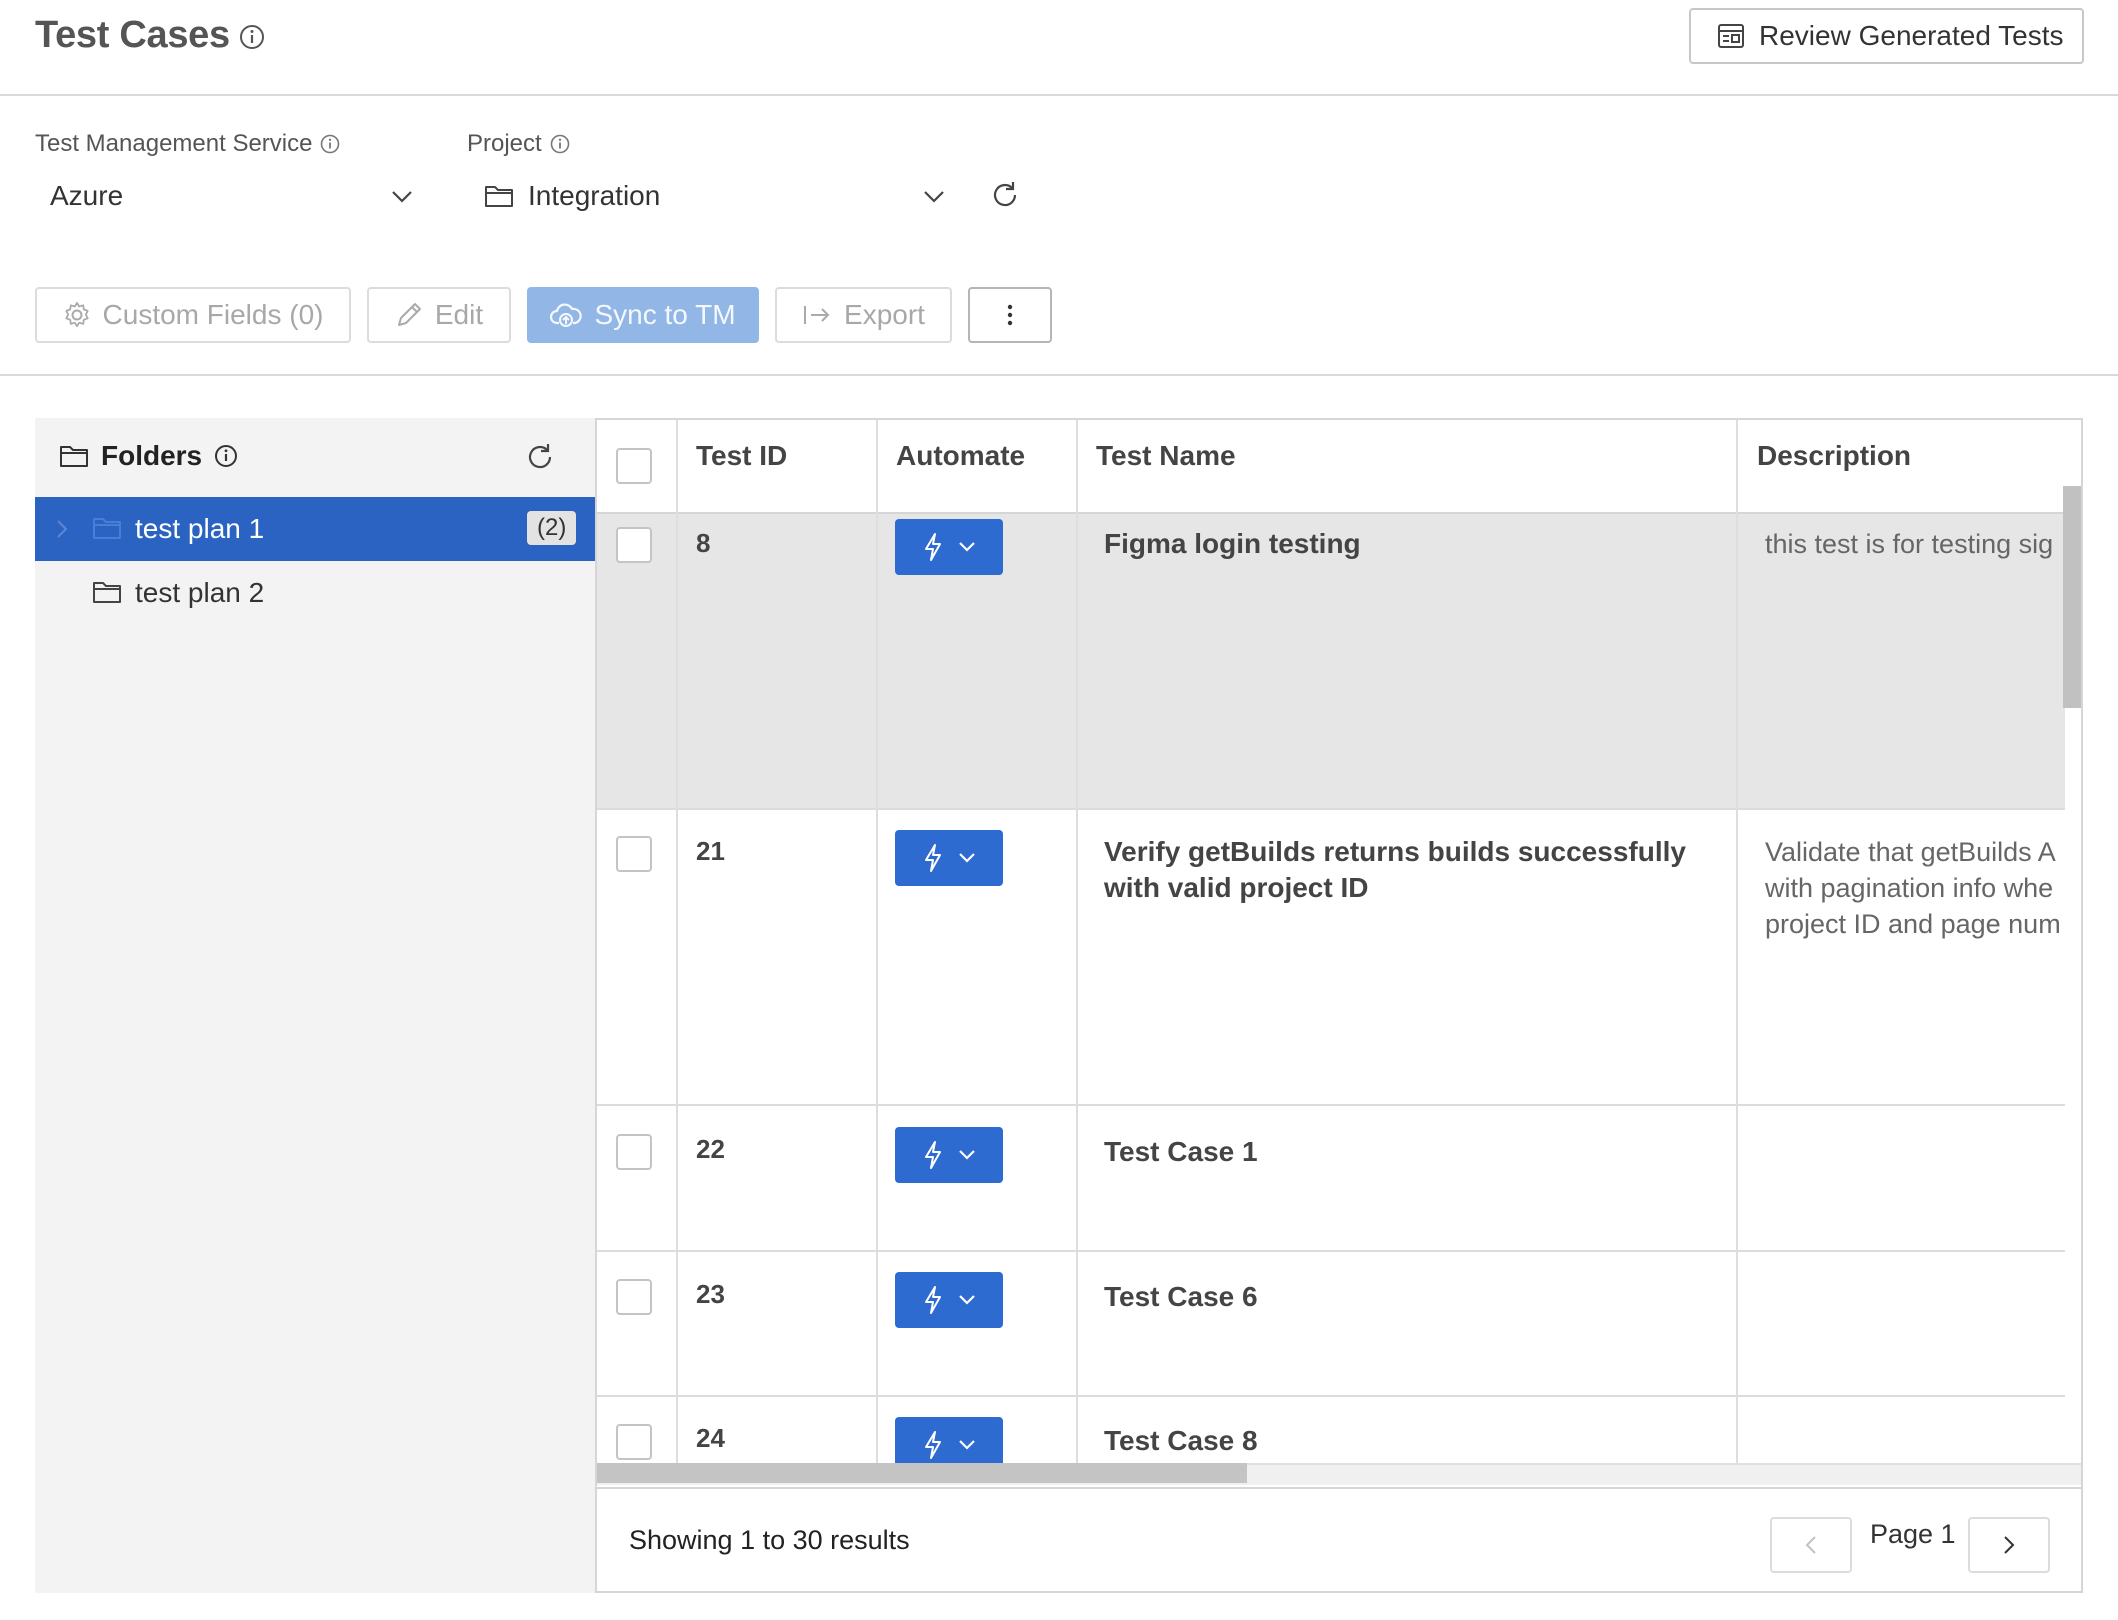 The height and width of the screenshot is (1620, 2118). What do you see at coordinates (409, 315) in the screenshot?
I see `pencil-icon` at bounding box center [409, 315].